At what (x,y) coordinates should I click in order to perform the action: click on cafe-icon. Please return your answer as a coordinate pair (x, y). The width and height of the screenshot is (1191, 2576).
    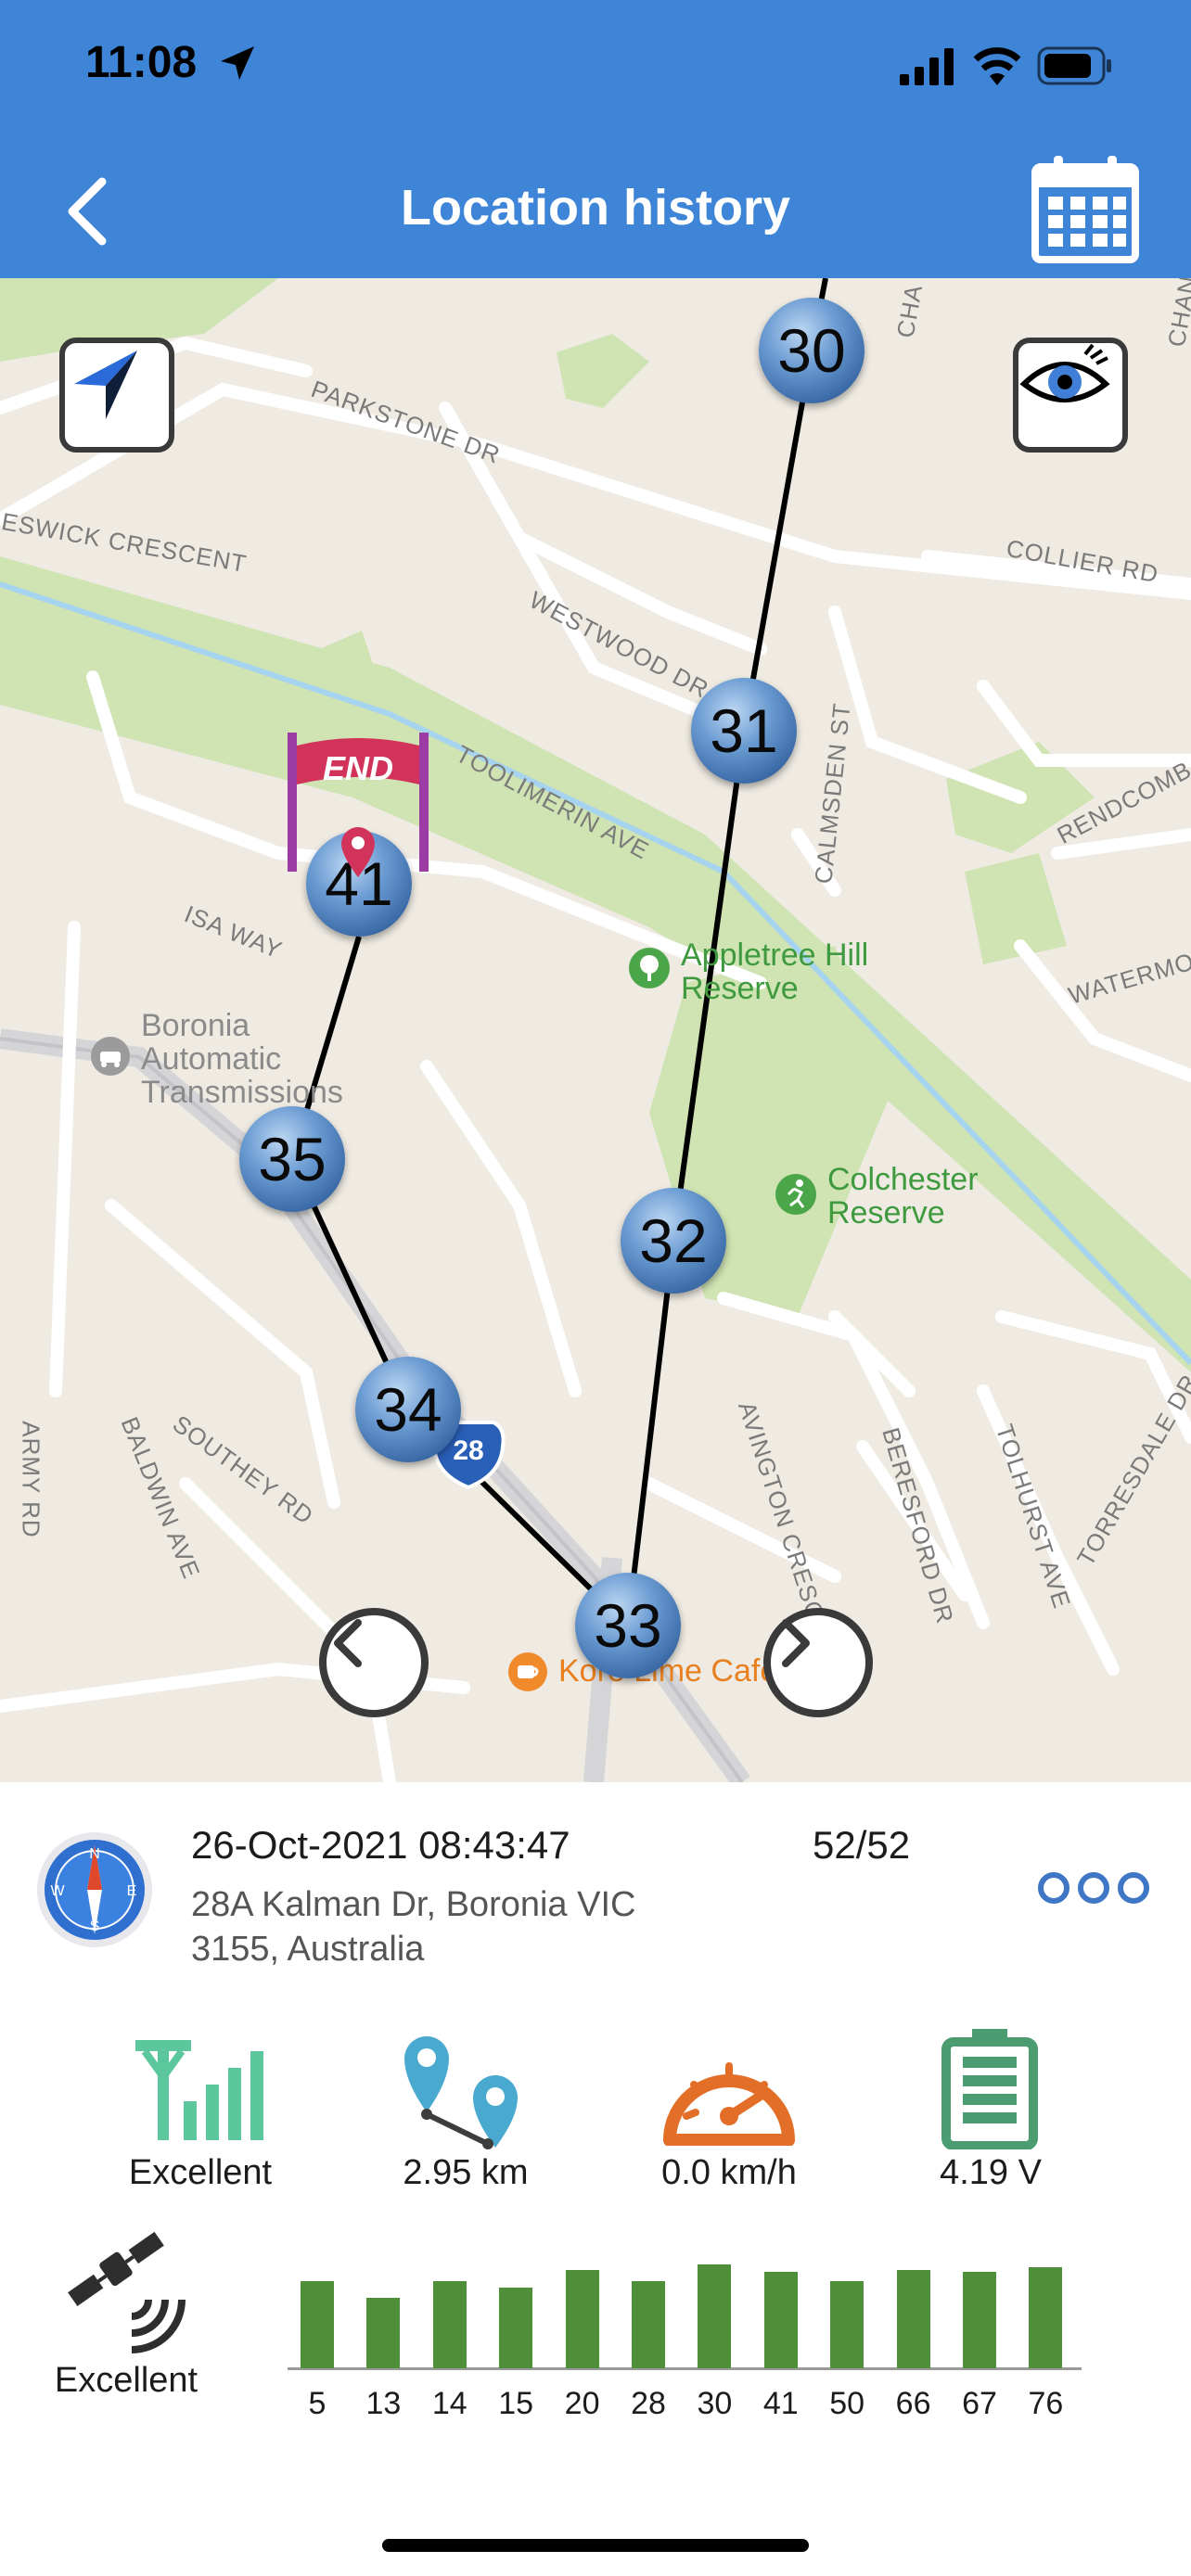
    Looking at the image, I should click on (527, 1672).